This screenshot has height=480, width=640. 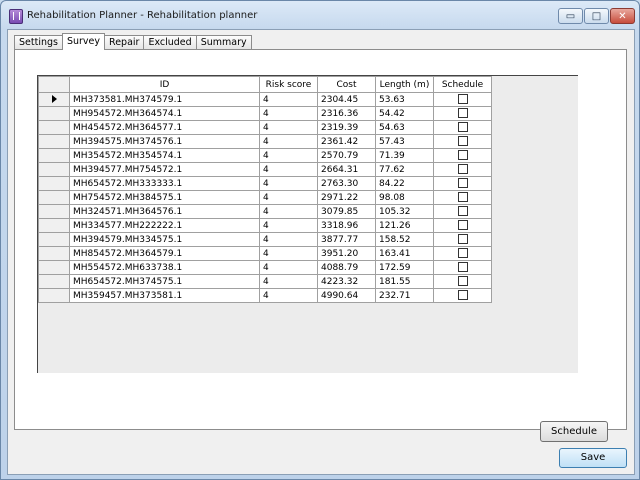 I want to click on cell-cost: 4088.79, so click(x=346, y=267).